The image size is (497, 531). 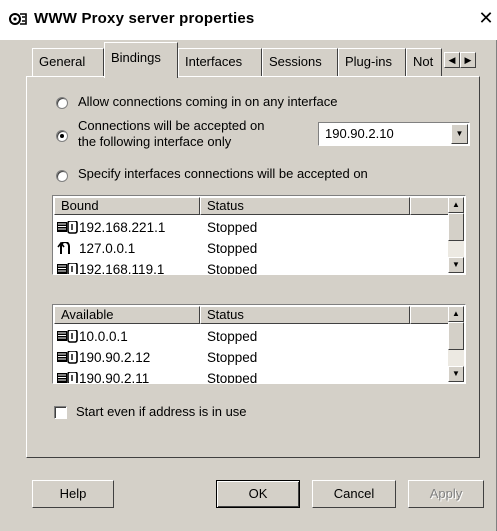 I want to click on available-address: 190.90.2.12, so click(x=115, y=357).